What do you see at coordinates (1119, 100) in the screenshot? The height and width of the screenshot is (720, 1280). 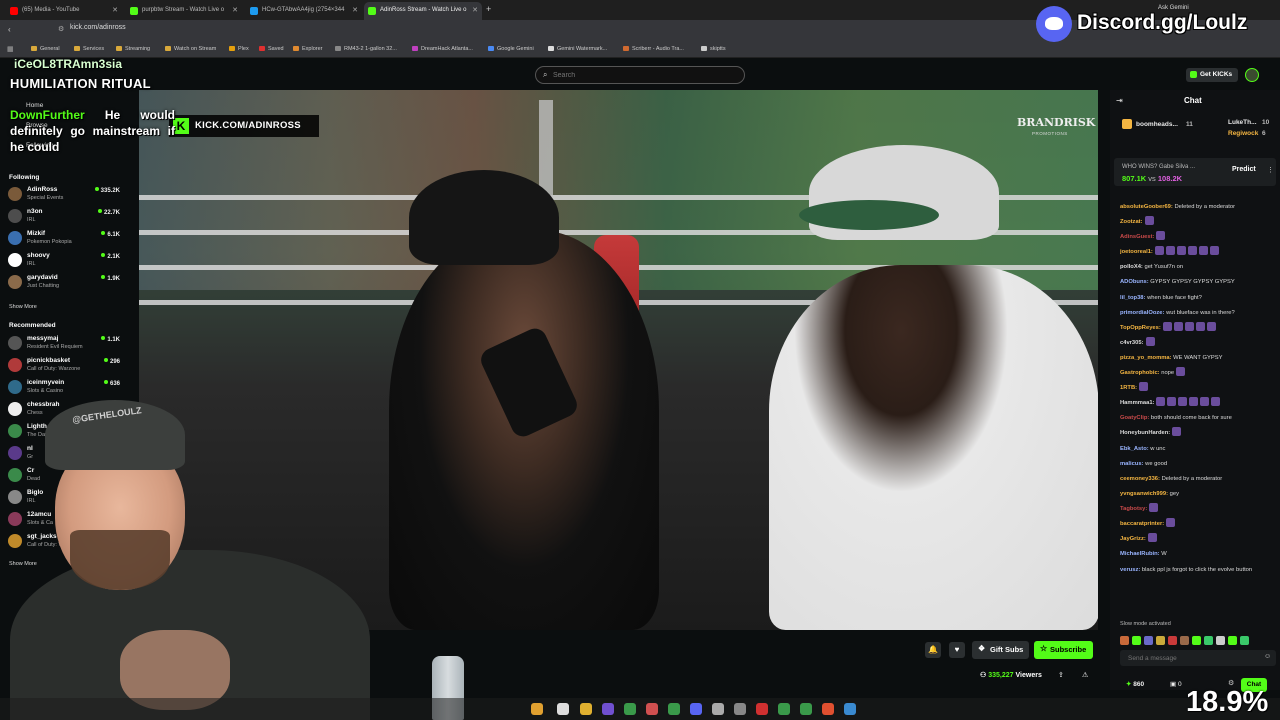 I see `collapse-chat-icon: ⇥` at bounding box center [1119, 100].